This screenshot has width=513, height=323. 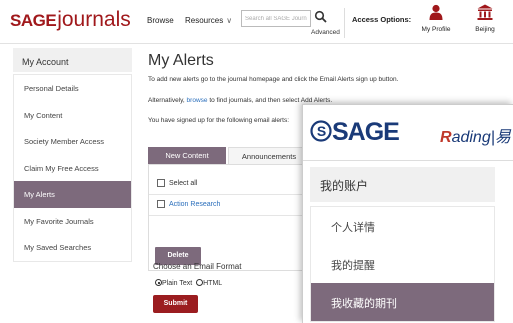 I want to click on nav-browse-link: Browse, so click(x=160, y=20).